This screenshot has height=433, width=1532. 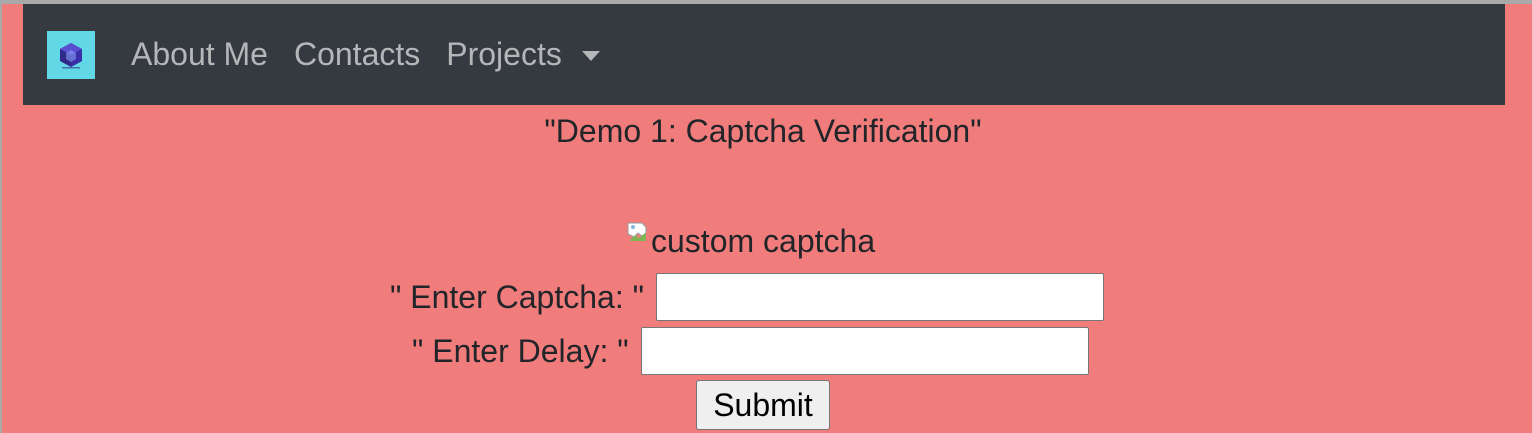 What do you see at coordinates (504, 54) in the screenshot?
I see `nav-dropdown-label: Projects` at bounding box center [504, 54].